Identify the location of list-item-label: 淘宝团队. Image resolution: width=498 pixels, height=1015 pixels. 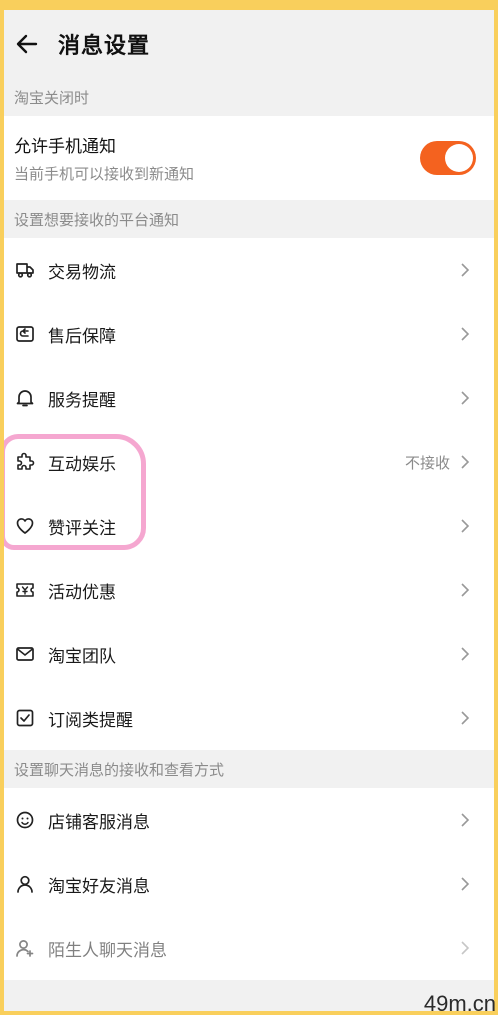
(82, 656).